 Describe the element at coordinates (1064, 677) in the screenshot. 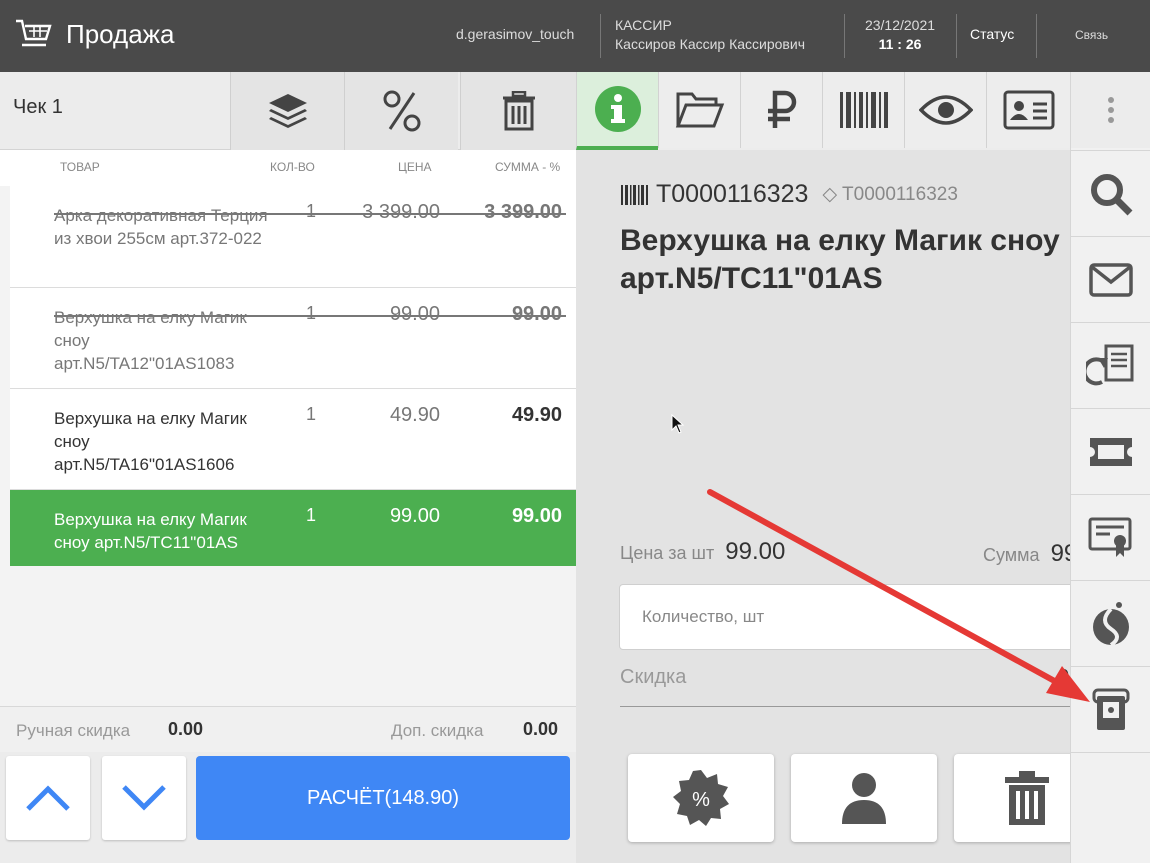

I see `discount-value: 0` at that location.